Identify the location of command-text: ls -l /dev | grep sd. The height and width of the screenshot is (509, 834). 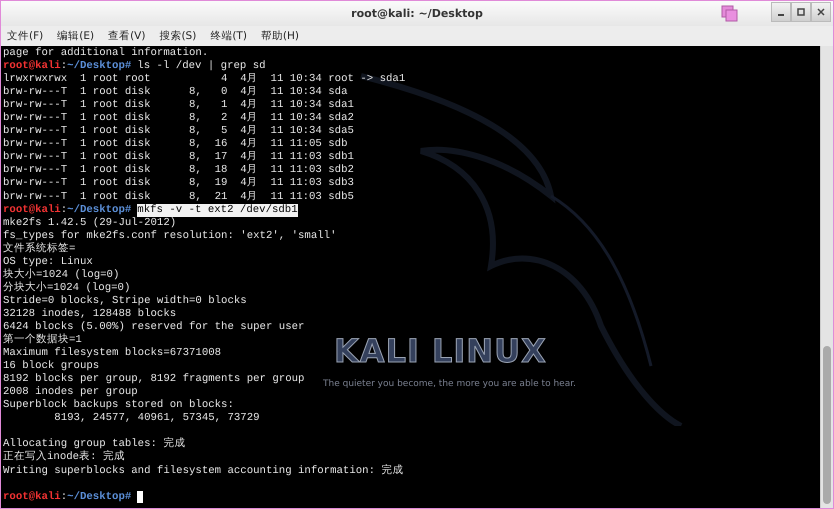
(201, 66).